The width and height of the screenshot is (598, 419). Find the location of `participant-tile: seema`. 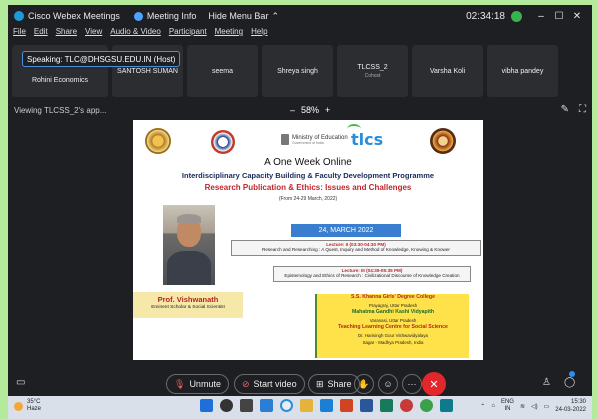

participant-tile: seema is located at coordinates (222, 71).